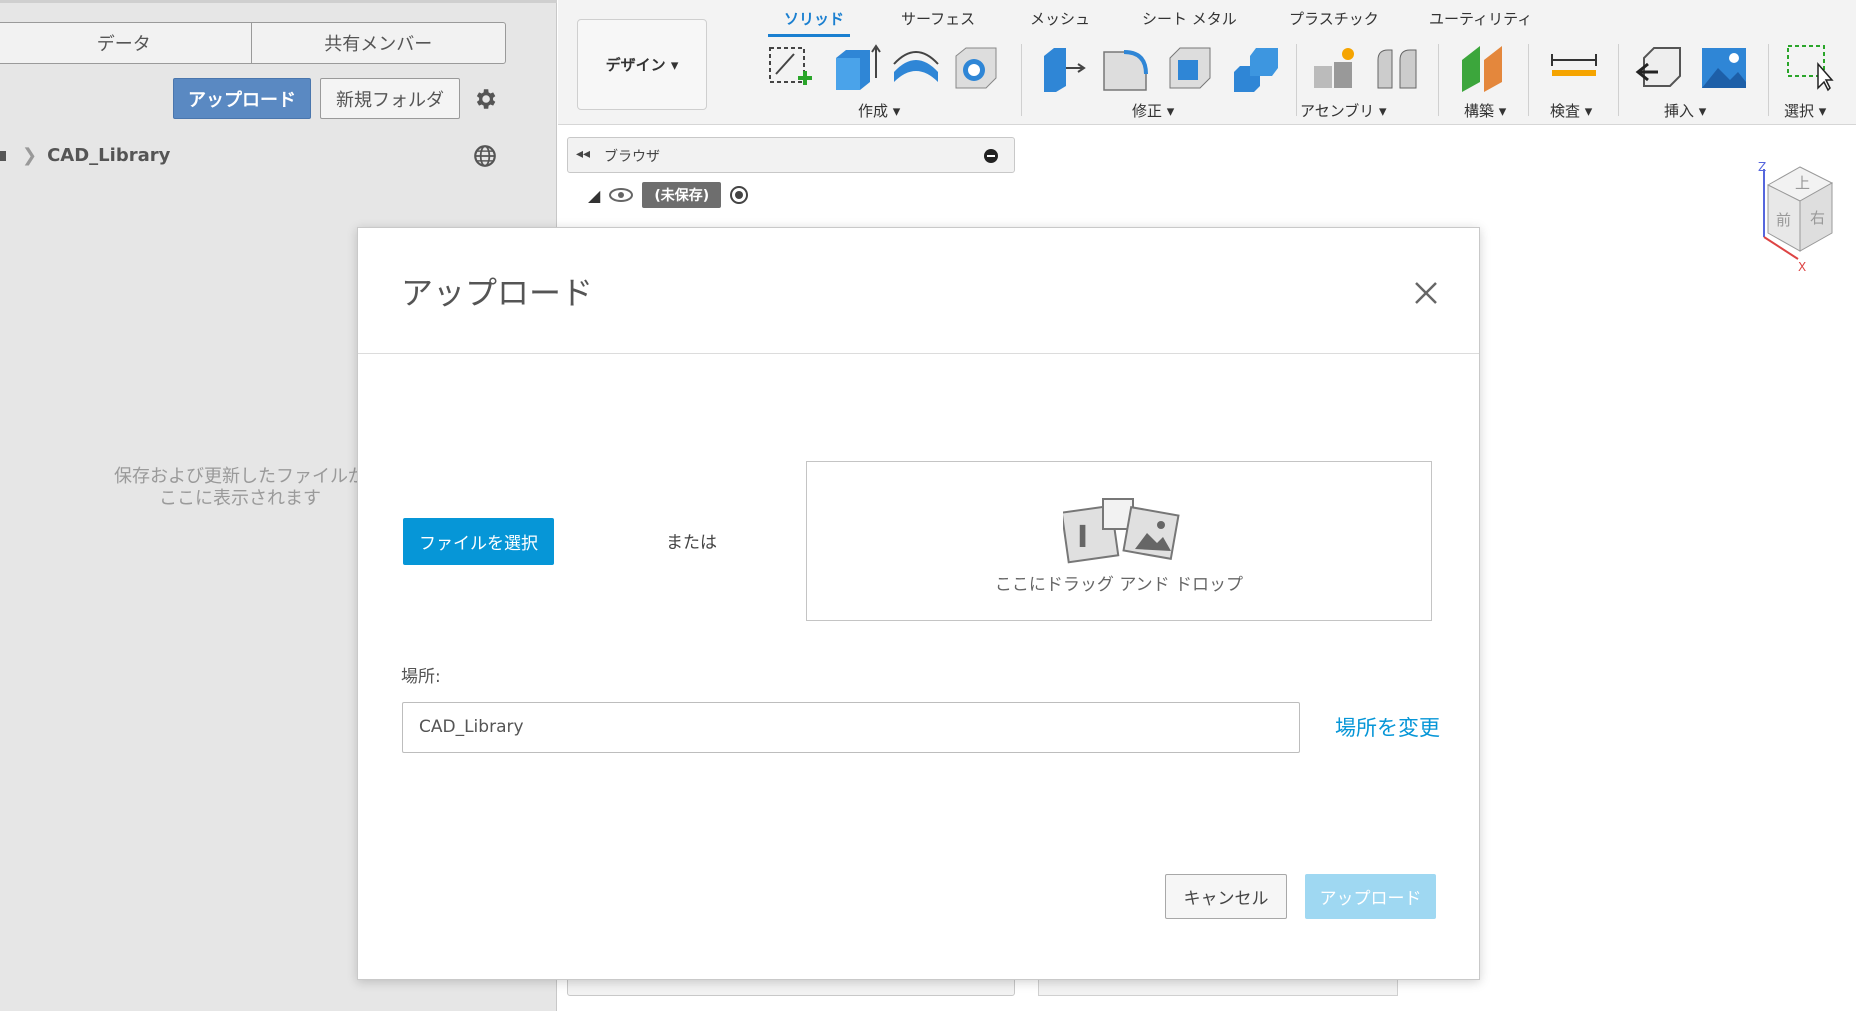  I want to click on select-file-button: ファイルを選択, so click(478, 541).